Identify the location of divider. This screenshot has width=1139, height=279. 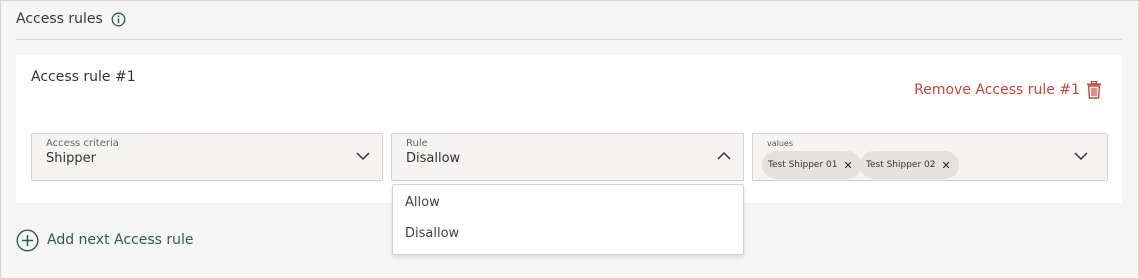
(569, 39).